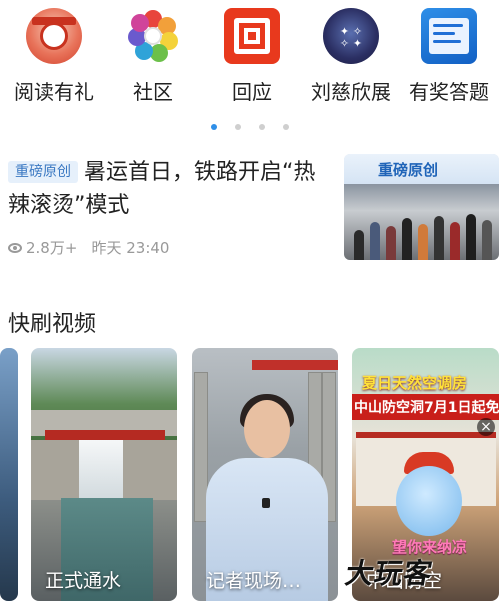 This screenshot has height=601, width=499. What do you see at coordinates (486, 427) in the screenshot?
I see `close-icon: ×` at bounding box center [486, 427].